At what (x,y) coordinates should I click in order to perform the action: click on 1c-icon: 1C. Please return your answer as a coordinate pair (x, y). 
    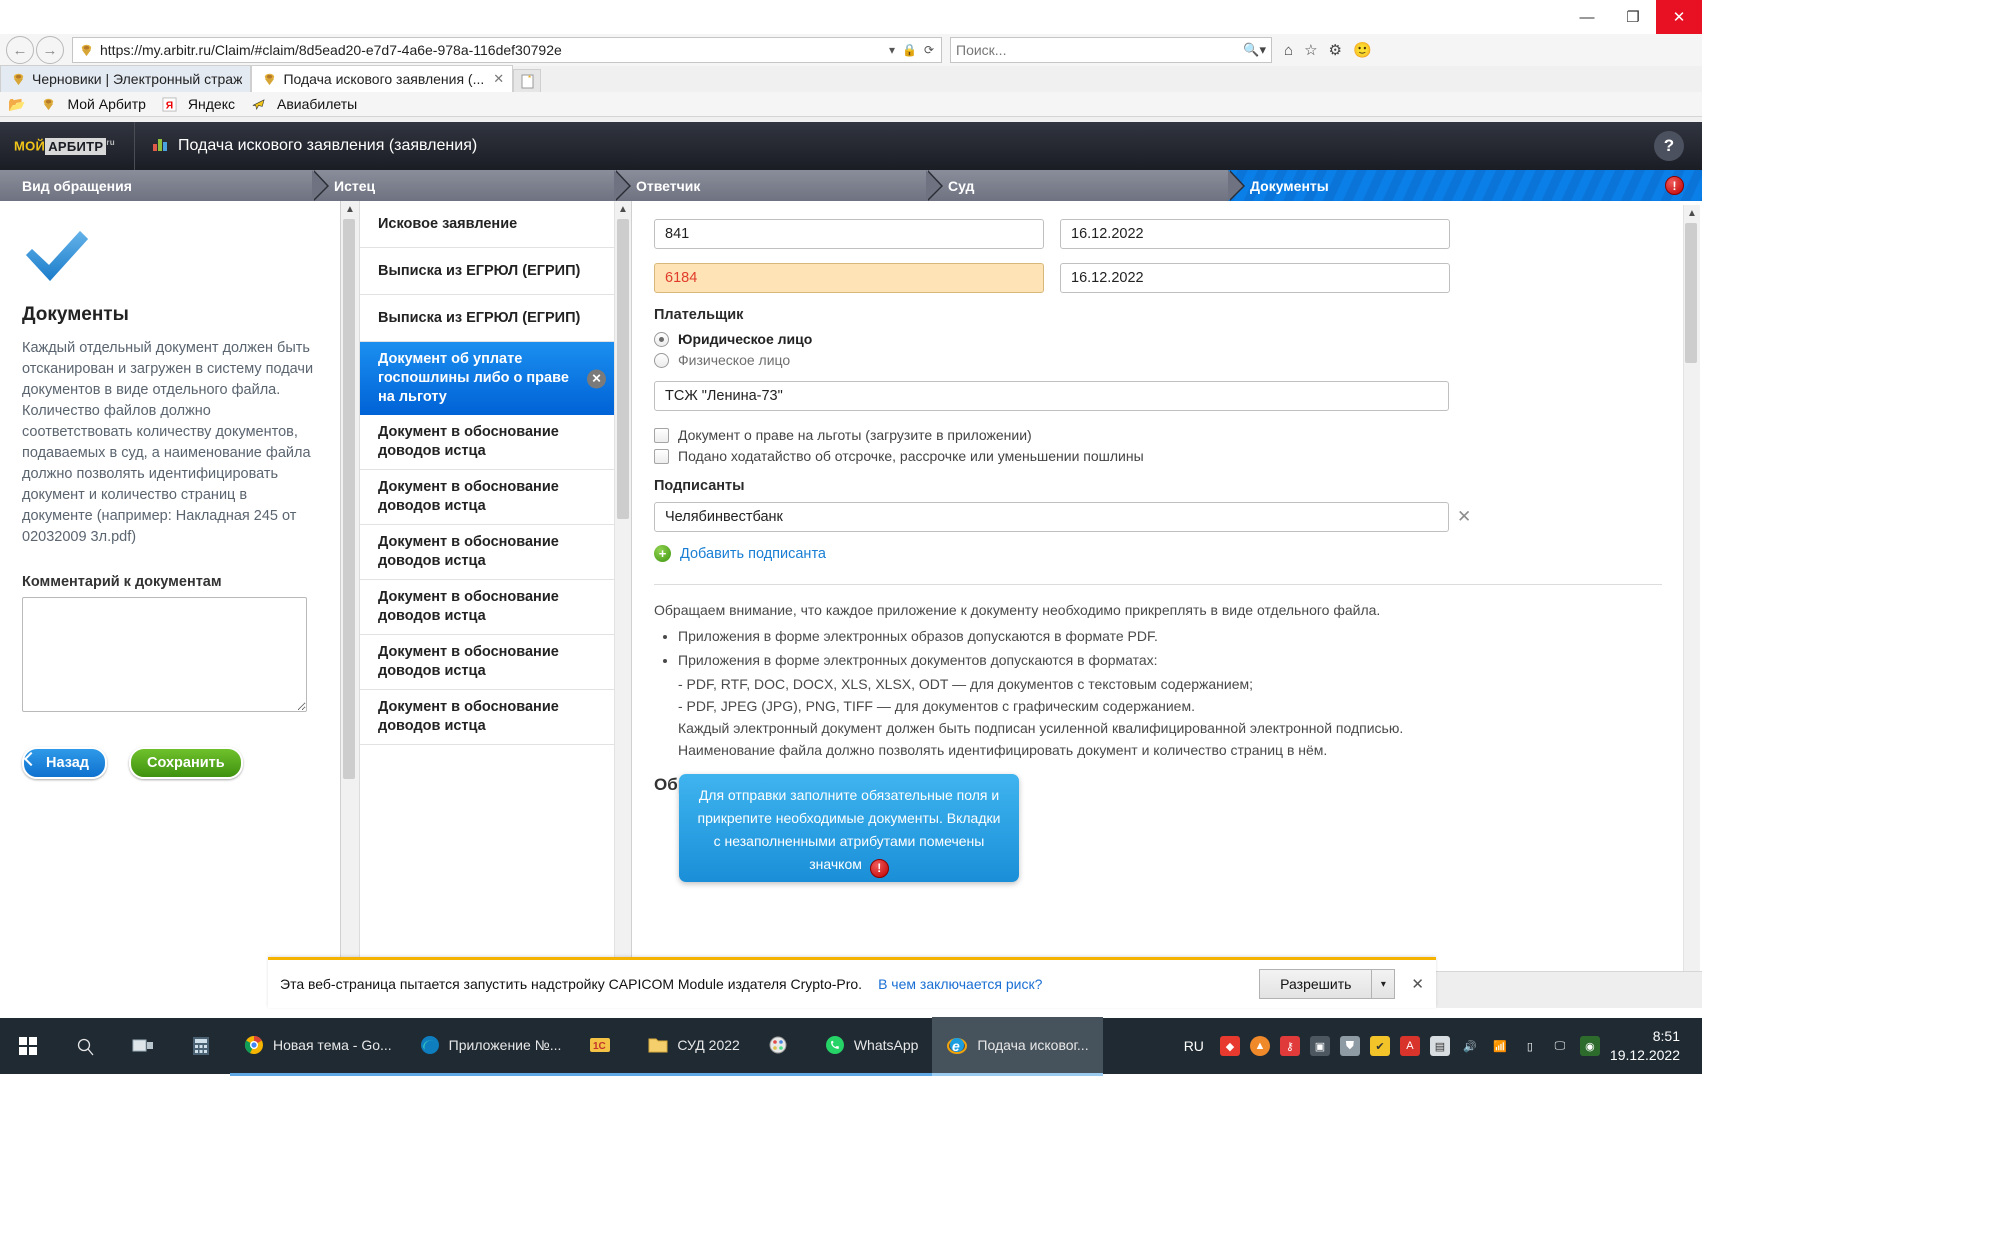
    Looking at the image, I should click on (600, 1044).